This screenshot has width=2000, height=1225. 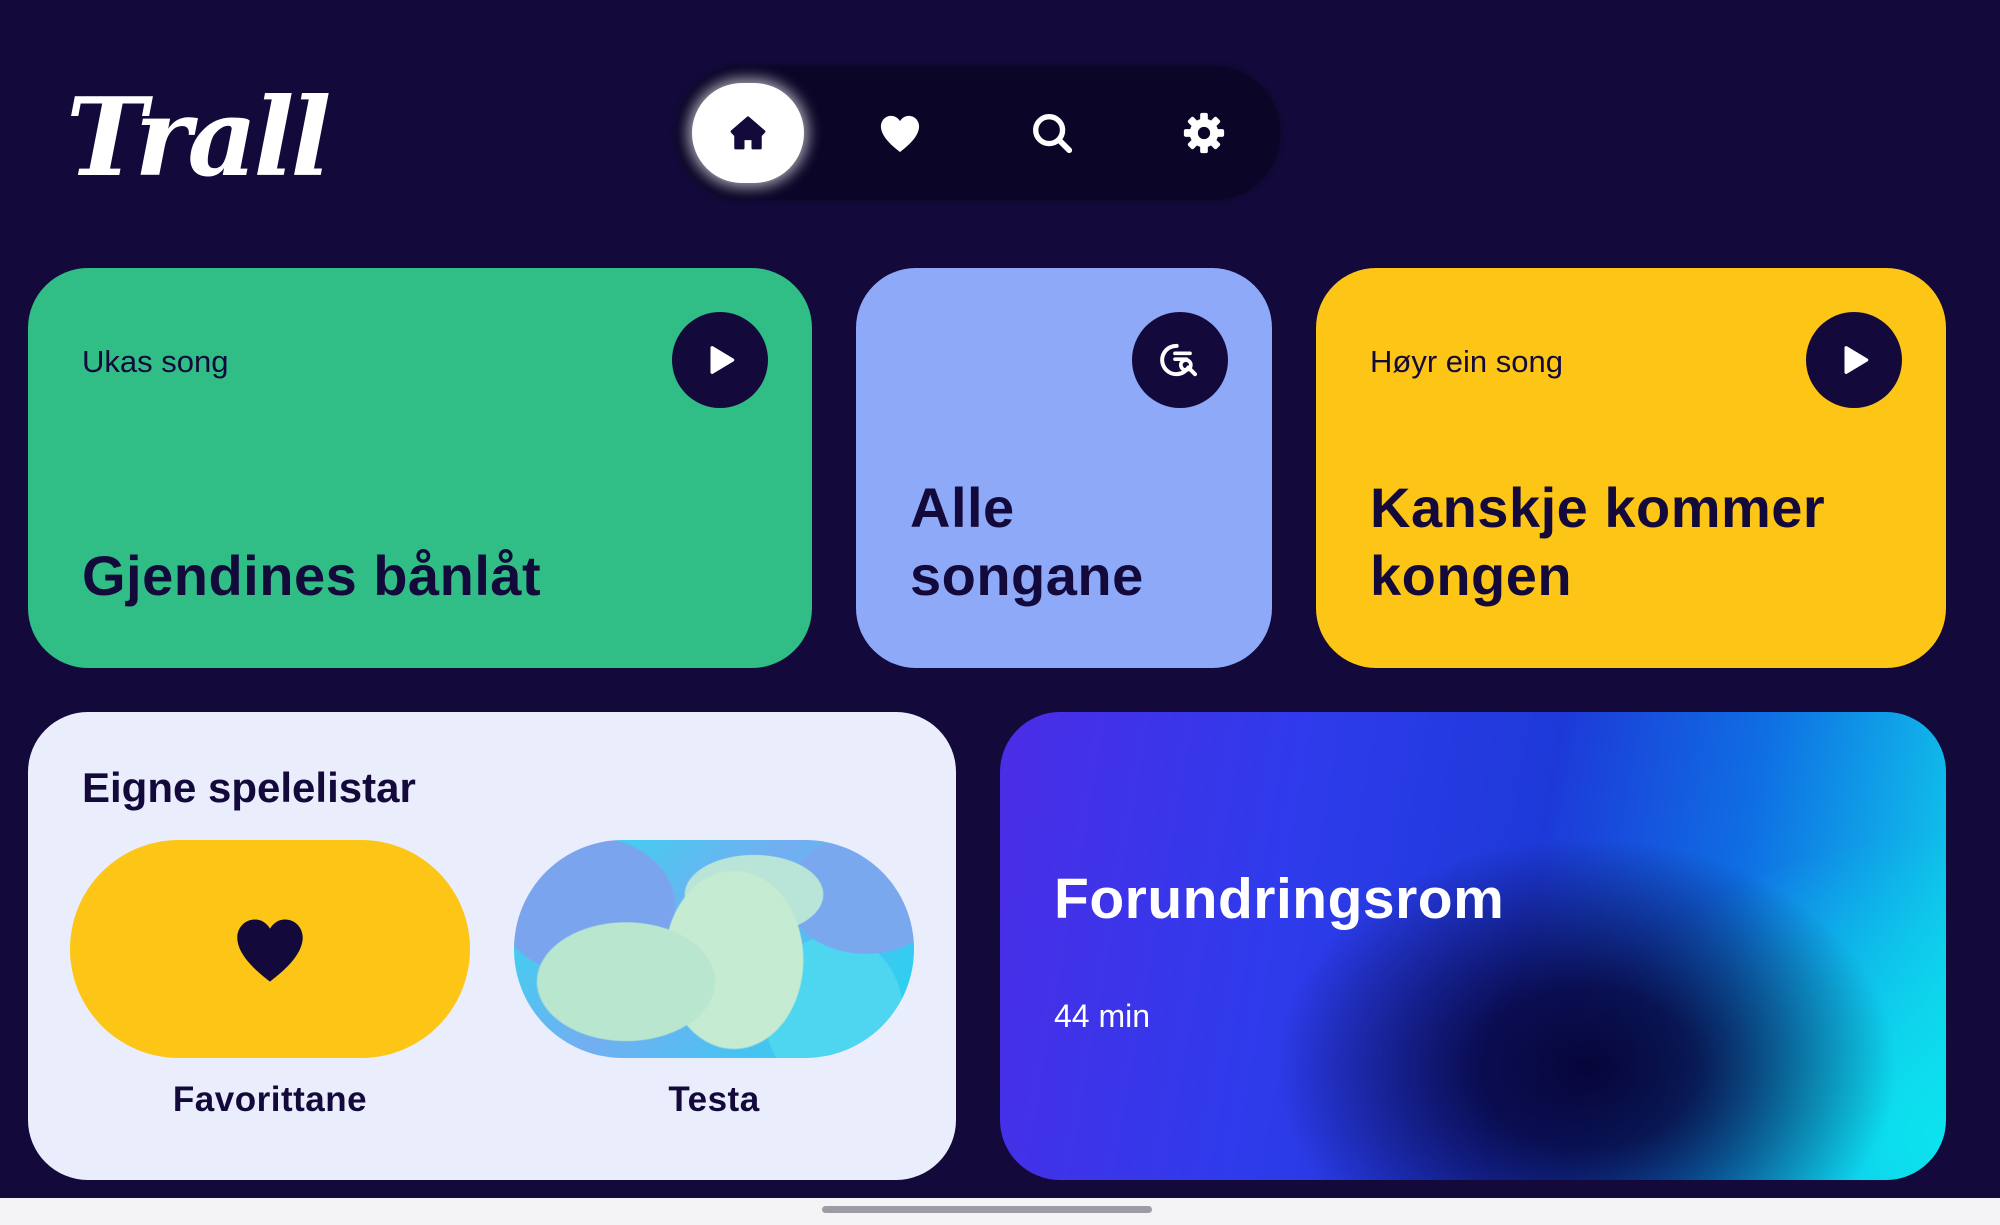 I want to click on listen-song-title-line2: kongen, so click(x=1471, y=575).